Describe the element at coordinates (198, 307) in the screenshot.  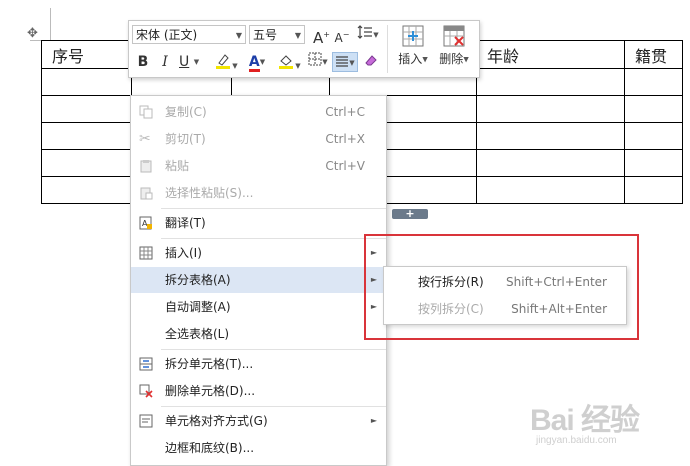
I see `menu-item-label: 自动调整(A)` at that location.